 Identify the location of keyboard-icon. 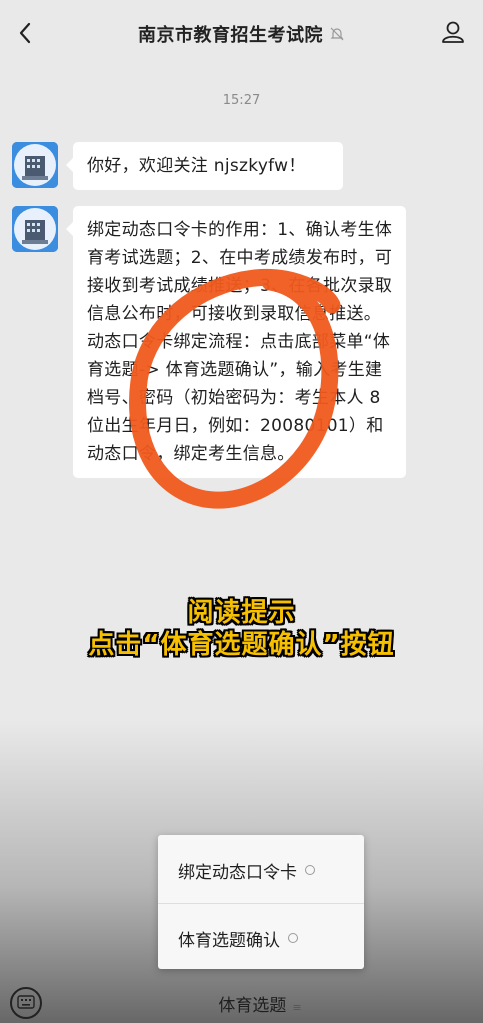
(26, 1003).